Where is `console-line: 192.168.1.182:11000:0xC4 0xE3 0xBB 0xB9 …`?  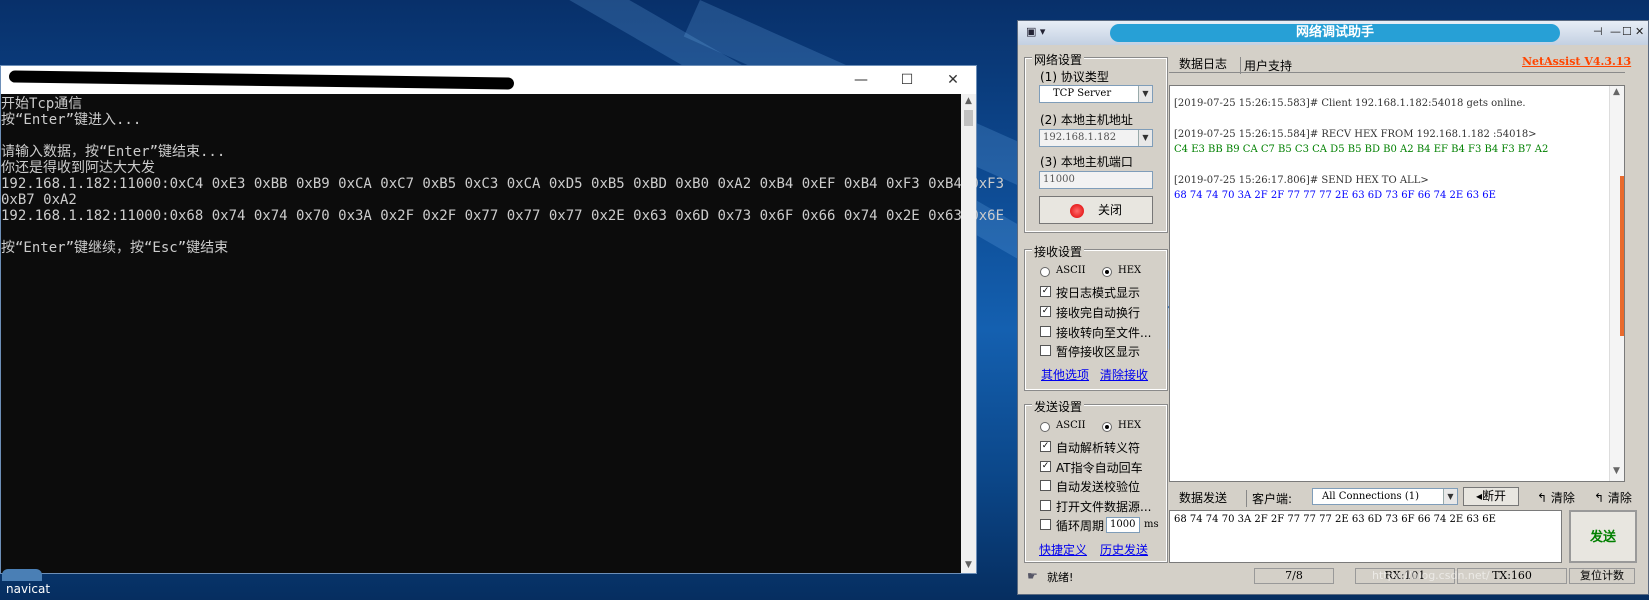 console-line: 192.168.1.182:11000:0xC4 0xE3 0xBB 0xB9 … is located at coordinates (503, 184).